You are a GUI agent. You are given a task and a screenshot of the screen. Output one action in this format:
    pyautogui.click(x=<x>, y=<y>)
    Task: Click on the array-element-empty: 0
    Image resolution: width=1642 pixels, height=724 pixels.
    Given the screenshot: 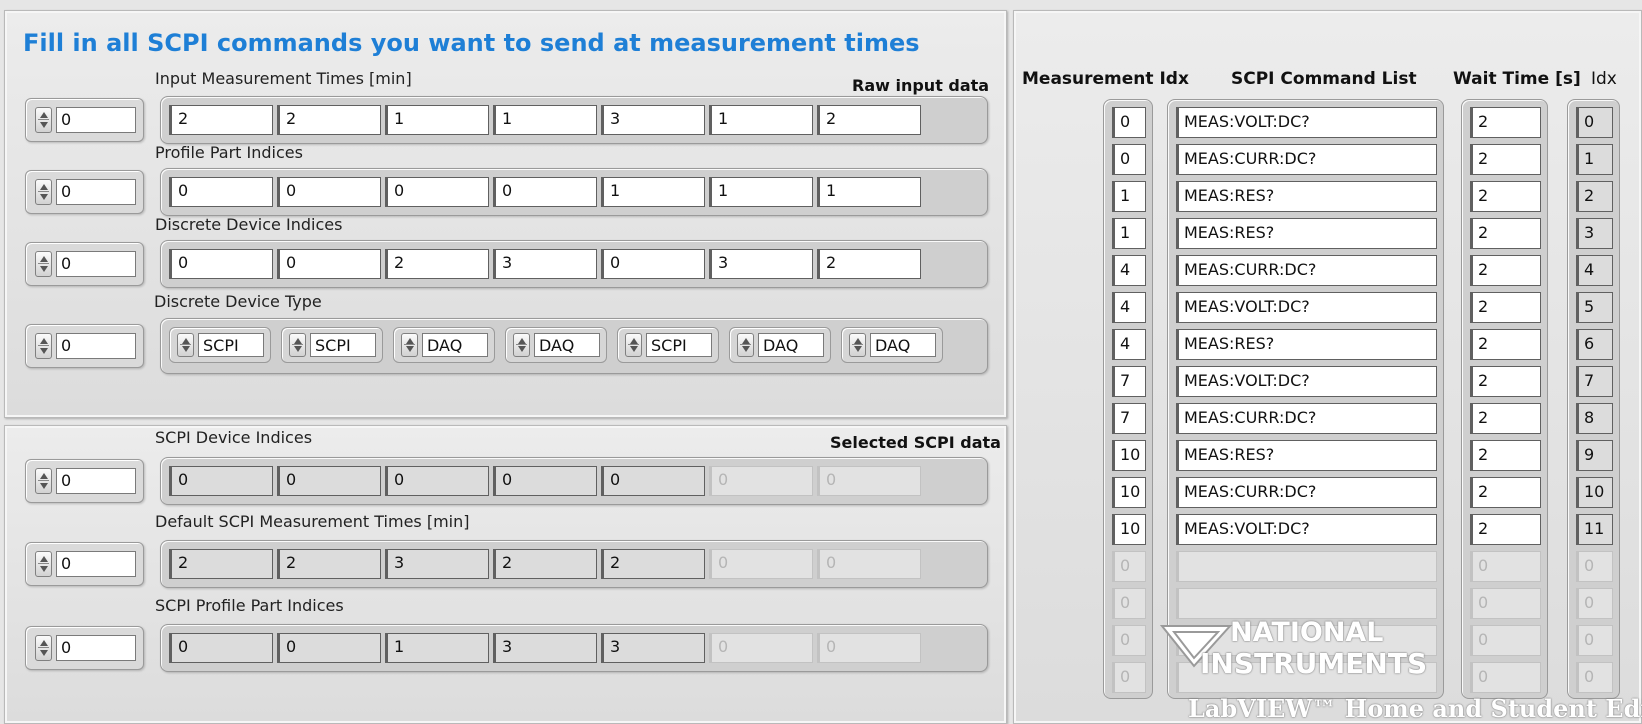 What is the action you would take?
    pyautogui.click(x=761, y=481)
    